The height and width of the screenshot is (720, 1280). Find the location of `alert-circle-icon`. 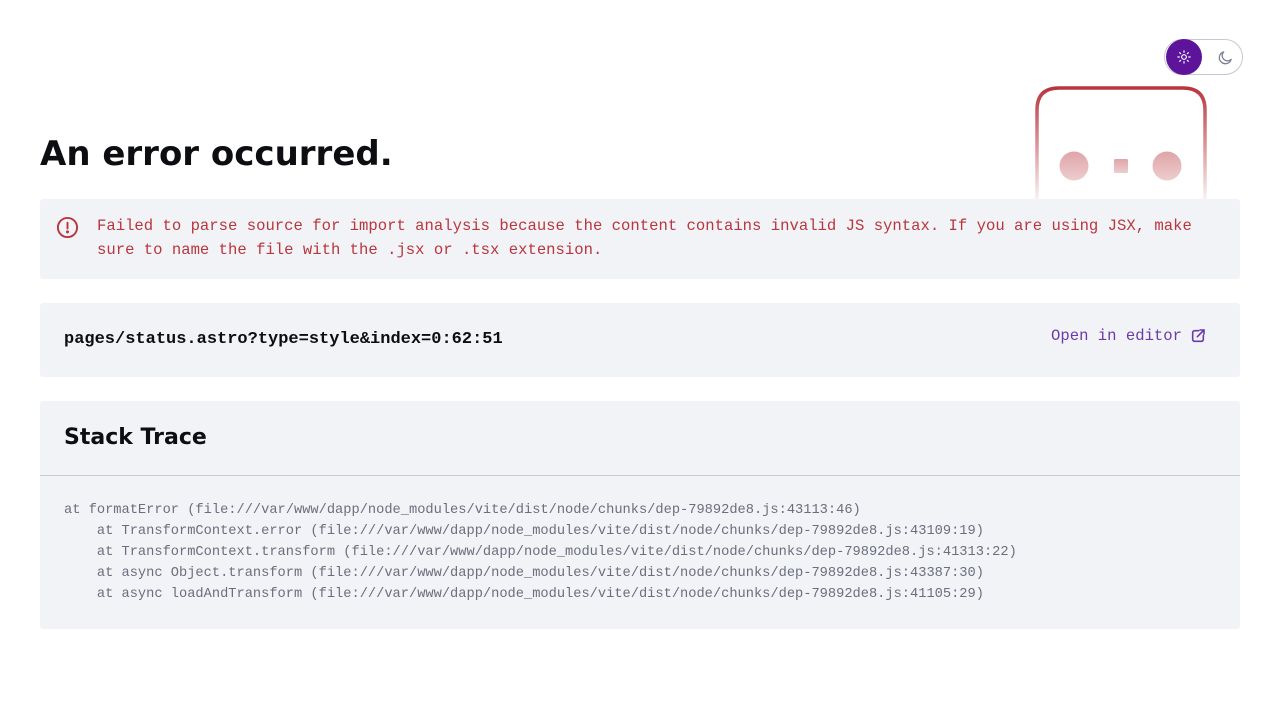

alert-circle-icon is located at coordinates (67, 227).